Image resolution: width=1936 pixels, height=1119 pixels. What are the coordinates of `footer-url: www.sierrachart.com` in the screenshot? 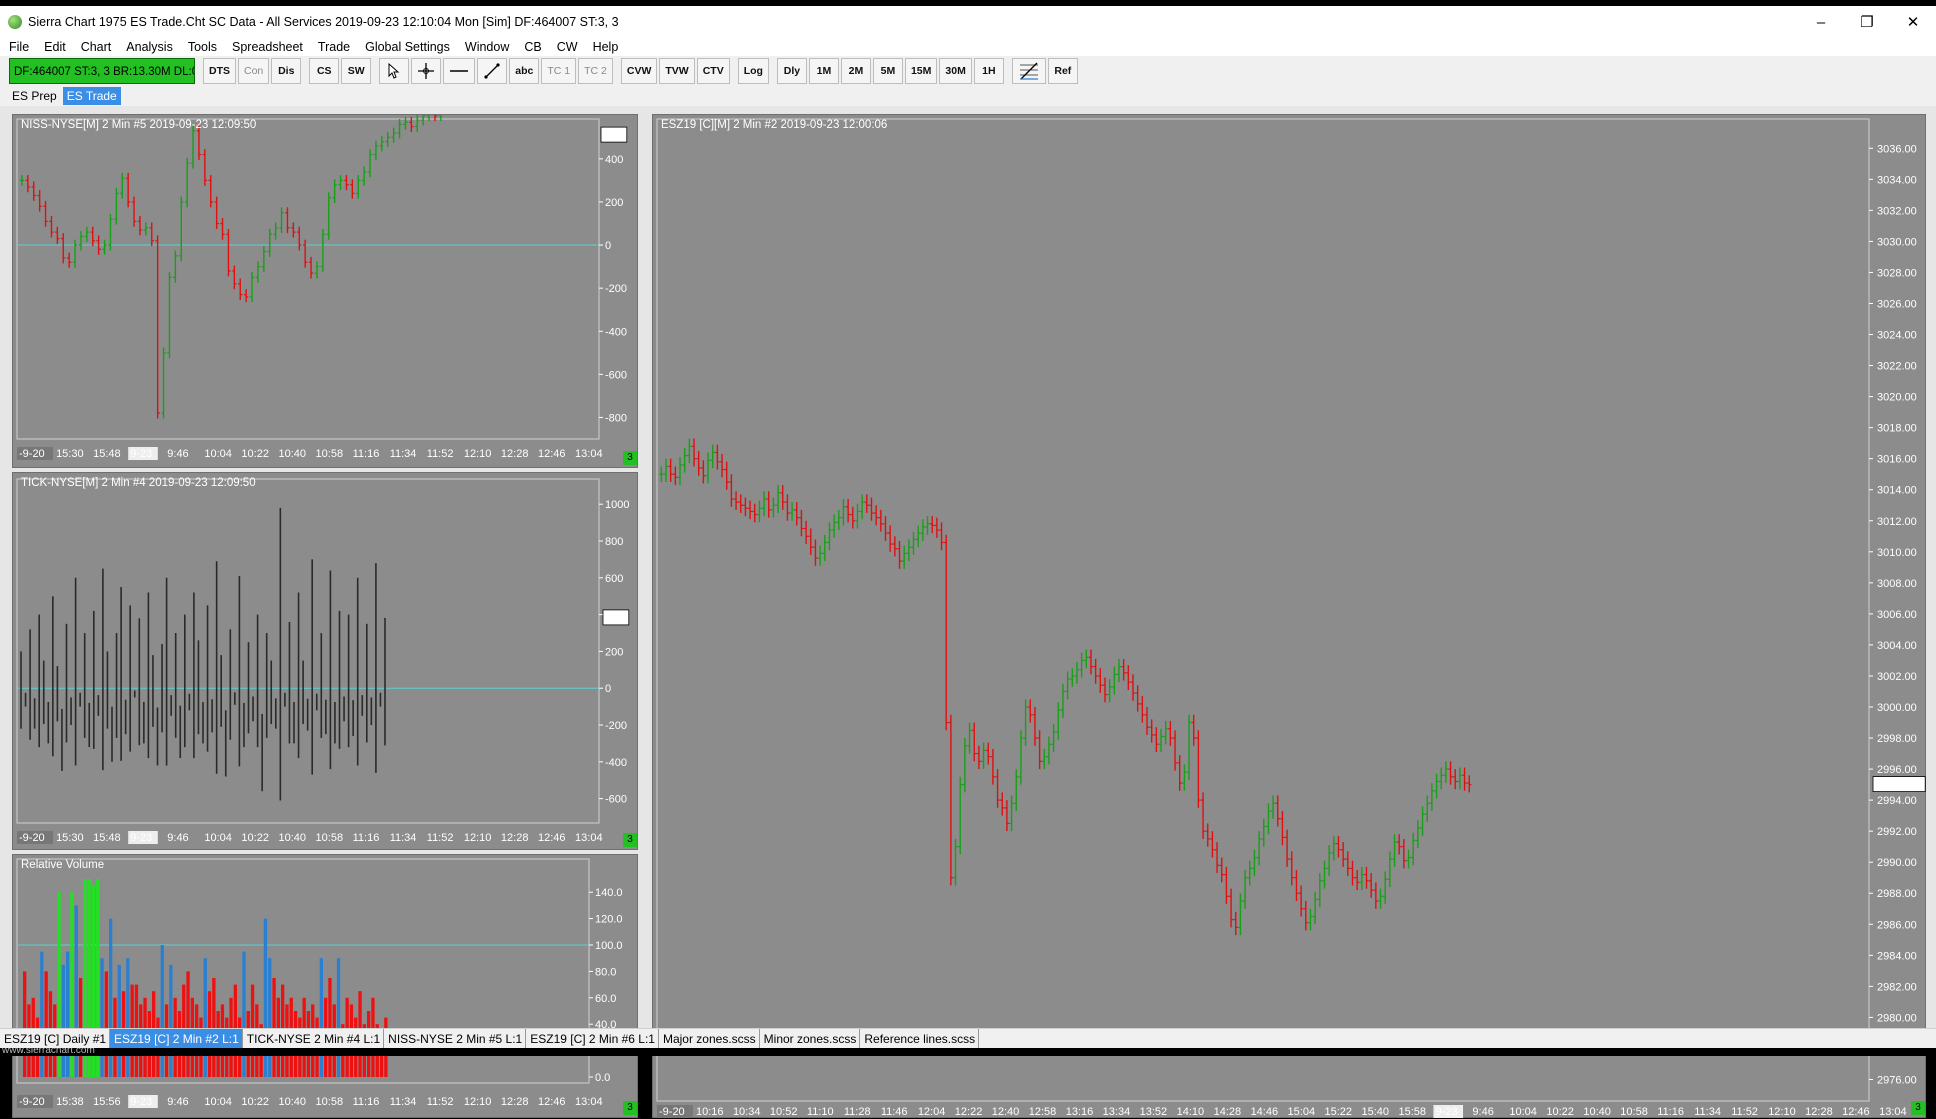 It's located at (48, 1052).